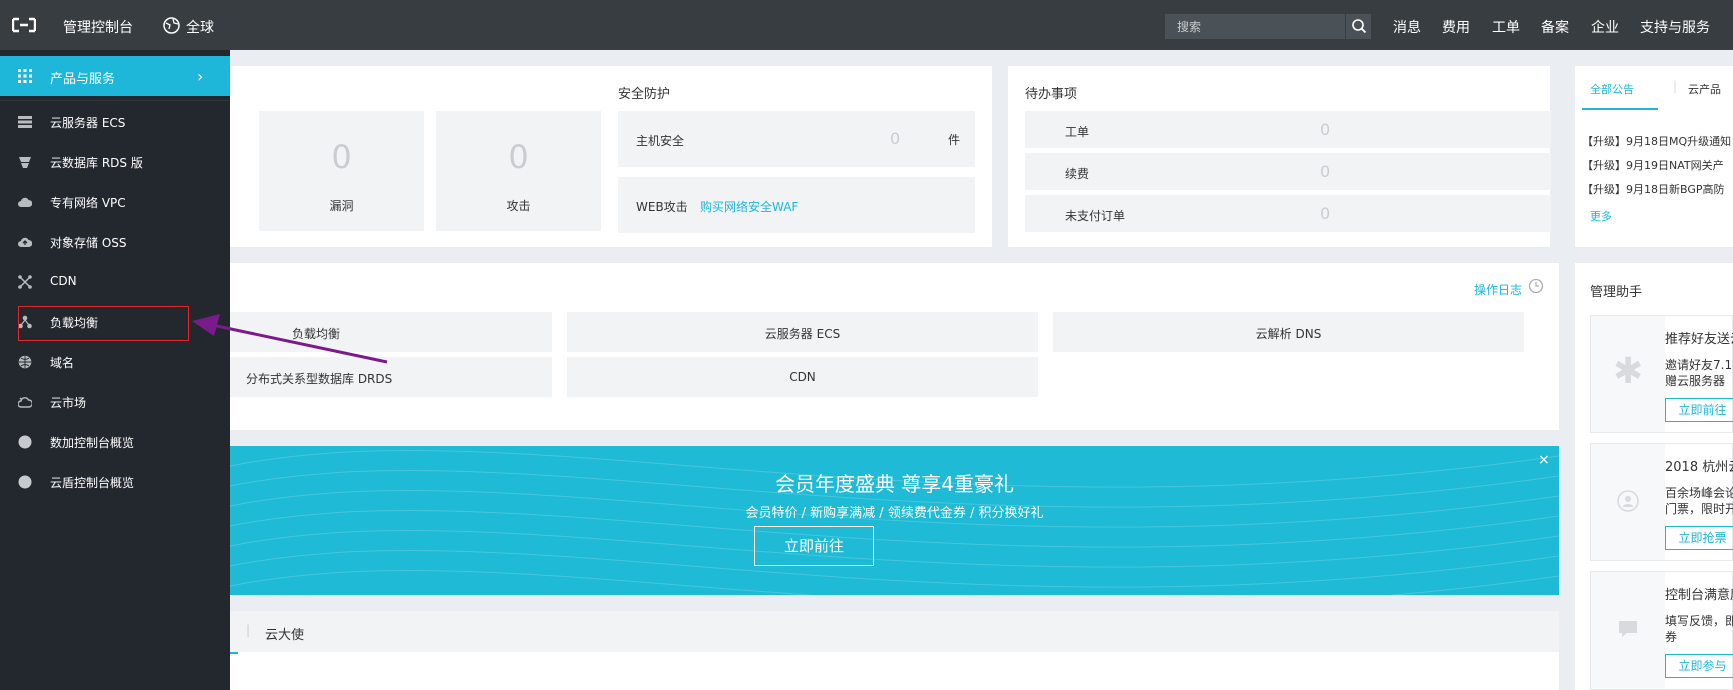 Image resolution: width=1733 pixels, height=690 pixels. What do you see at coordinates (1704, 89) in the screenshot?
I see `tab-cloud-products: 云产品` at bounding box center [1704, 89].